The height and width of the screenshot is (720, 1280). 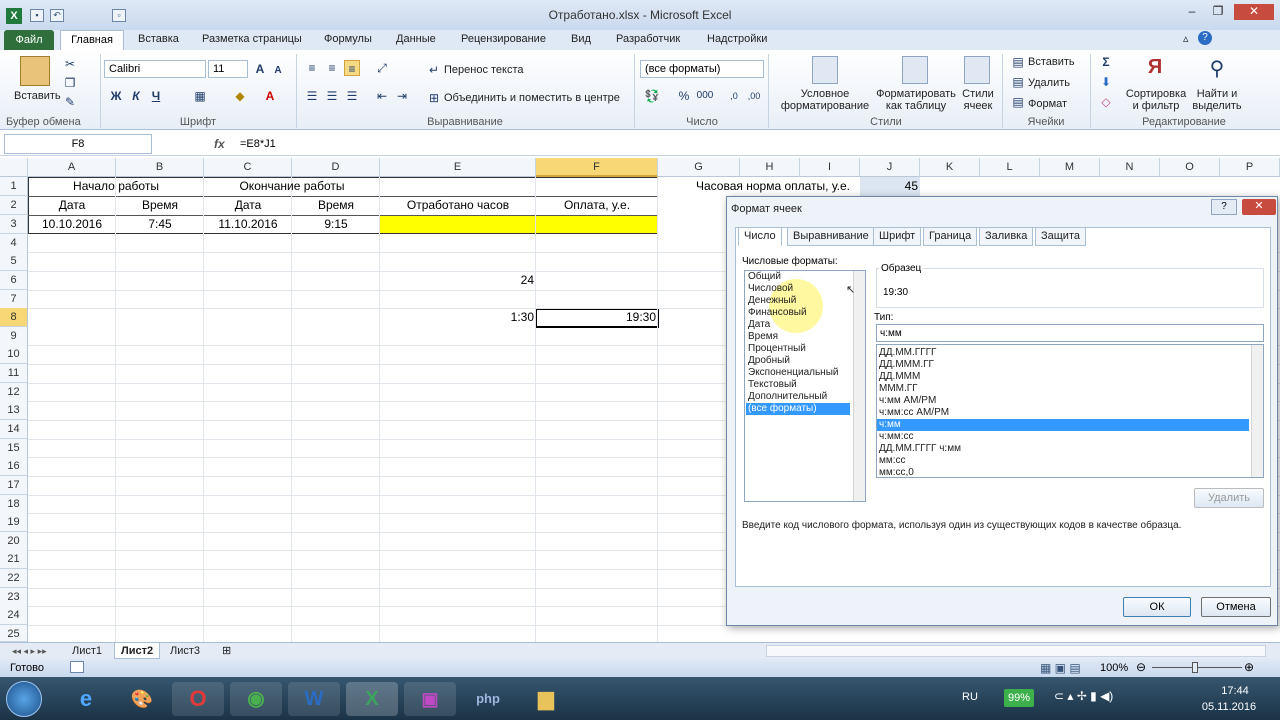 What do you see at coordinates (312, 68) in the screenshot?
I see `align-top-icon: ≡` at bounding box center [312, 68].